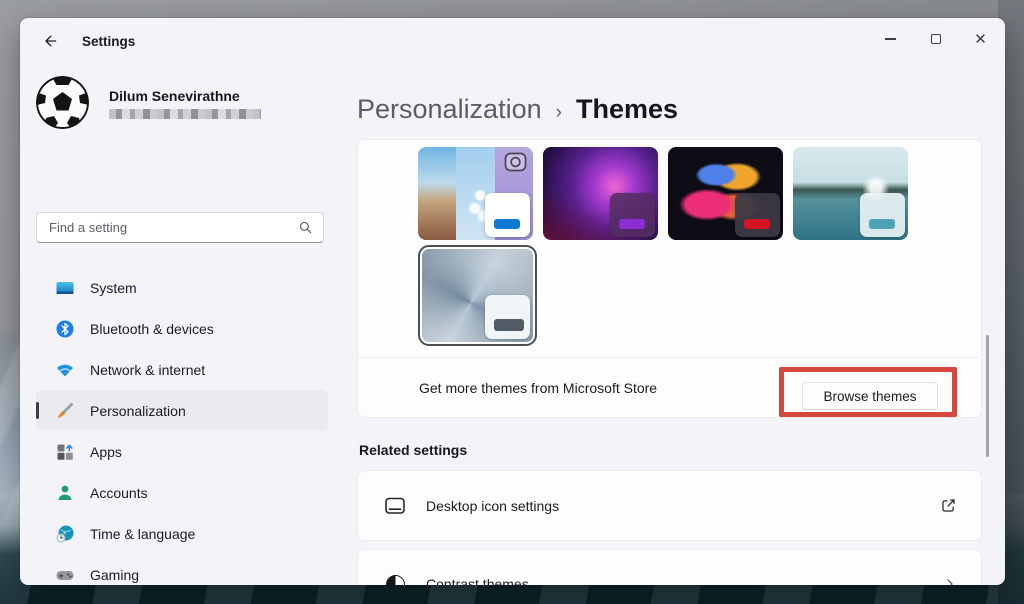 The width and height of the screenshot is (1024, 604). Describe the element at coordinates (64, 369) in the screenshot. I see `network-icon` at that location.